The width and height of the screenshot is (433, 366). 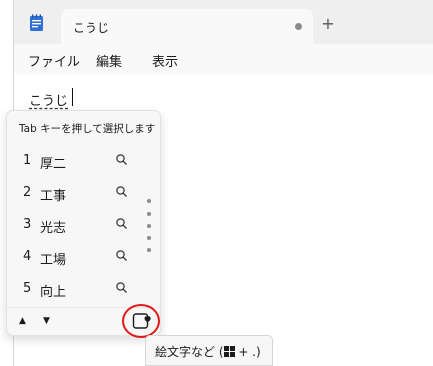 What do you see at coordinates (83, 289) in the screenshot?
I see `candidate-item-5: 5 向上` at bounding box center [83, 289].